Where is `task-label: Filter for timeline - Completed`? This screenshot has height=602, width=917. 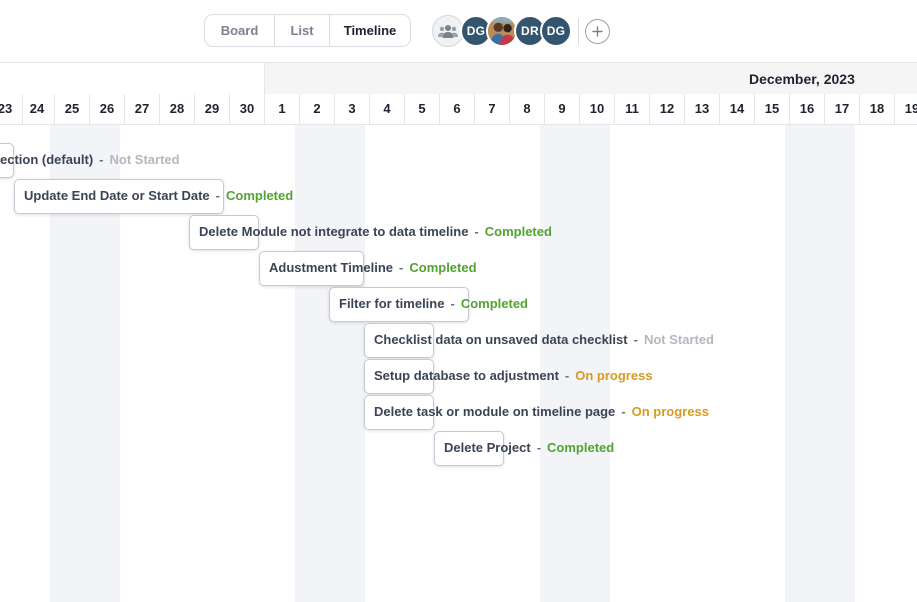 task-label: Filter for timeline - Completed is located at coordinates (433, 304).